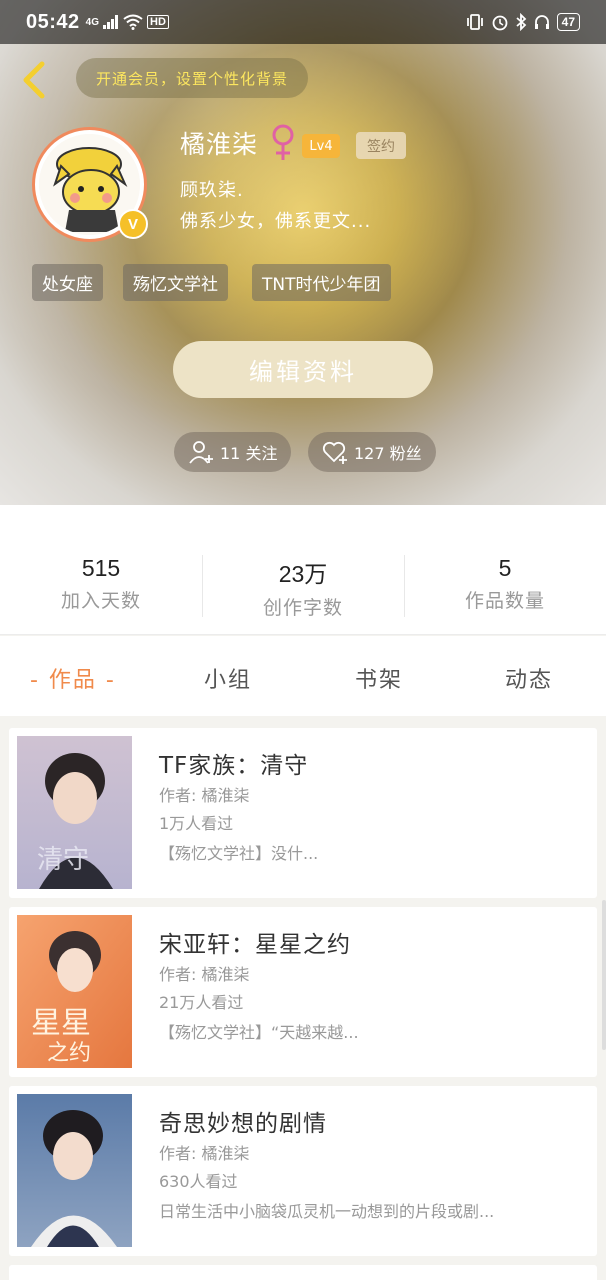  Describe the element at coordinates (505, 568) in the screenshot. I see `stat-value: 5` at that location.